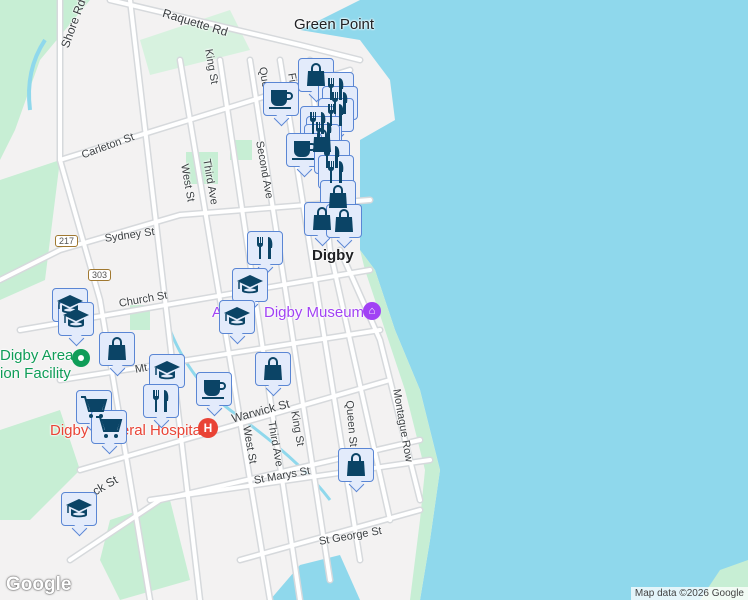 This screenshot has height=605, width=748. I want to click on facility-label-2: ion Facility, so click(35, 373).